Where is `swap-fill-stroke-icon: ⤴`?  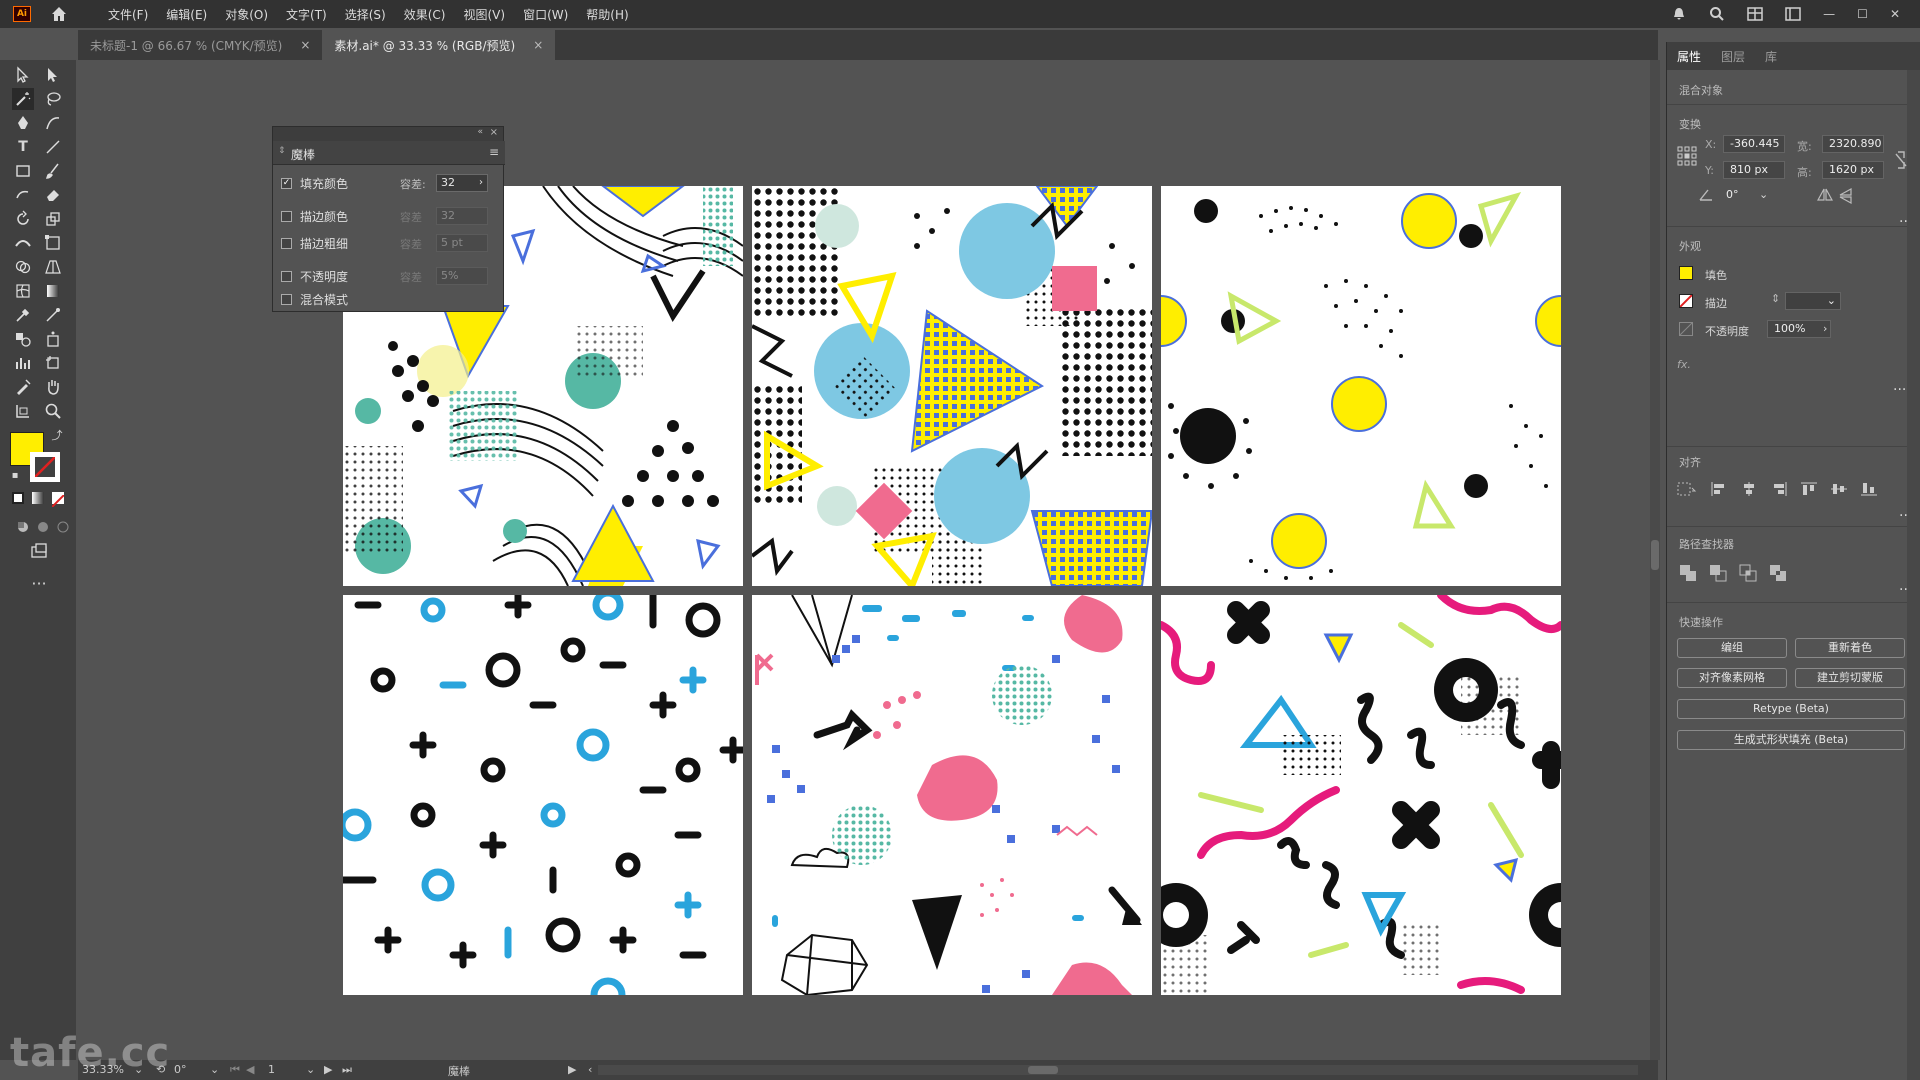
swap-fill-stroke-icon: ⤴ is located at coordinates (57, 435).